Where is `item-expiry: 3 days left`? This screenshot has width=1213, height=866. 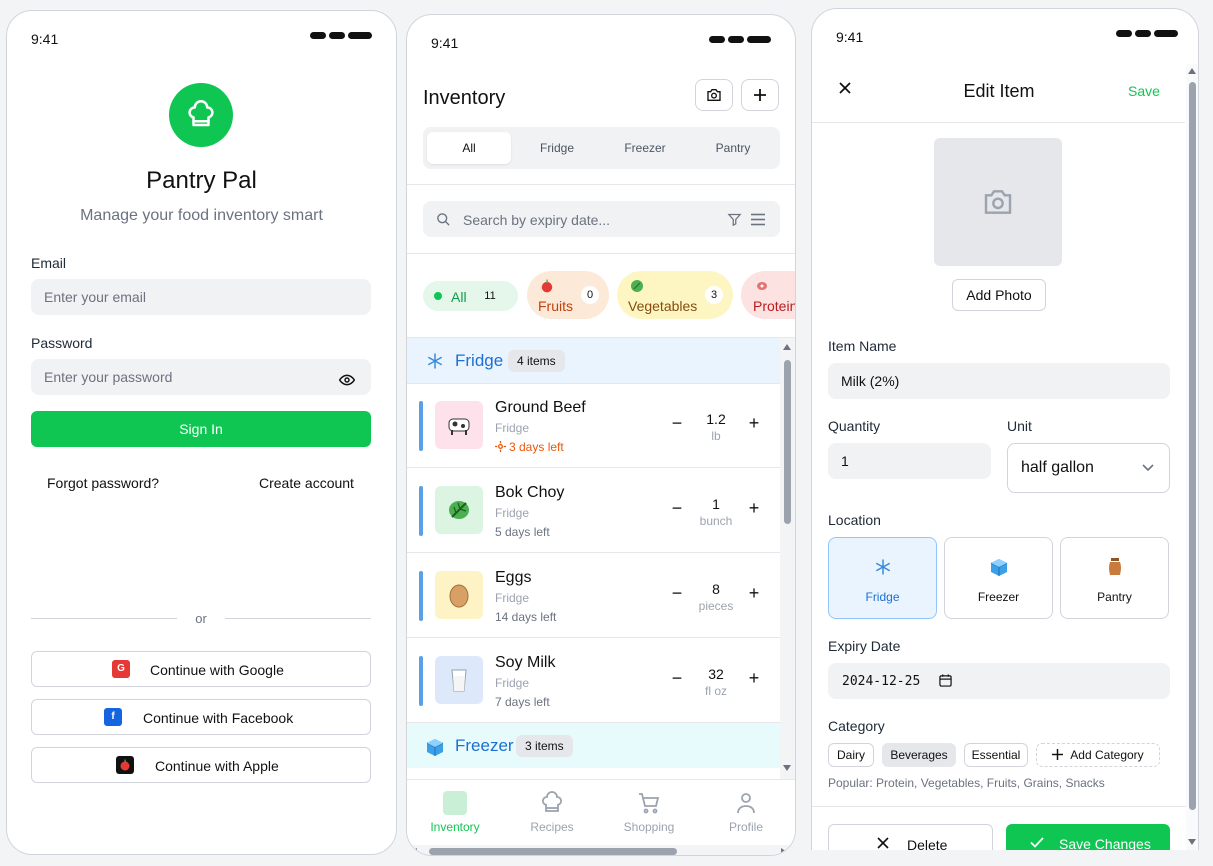 item-expiry: 3 days left is located at coordinates (529, 447).